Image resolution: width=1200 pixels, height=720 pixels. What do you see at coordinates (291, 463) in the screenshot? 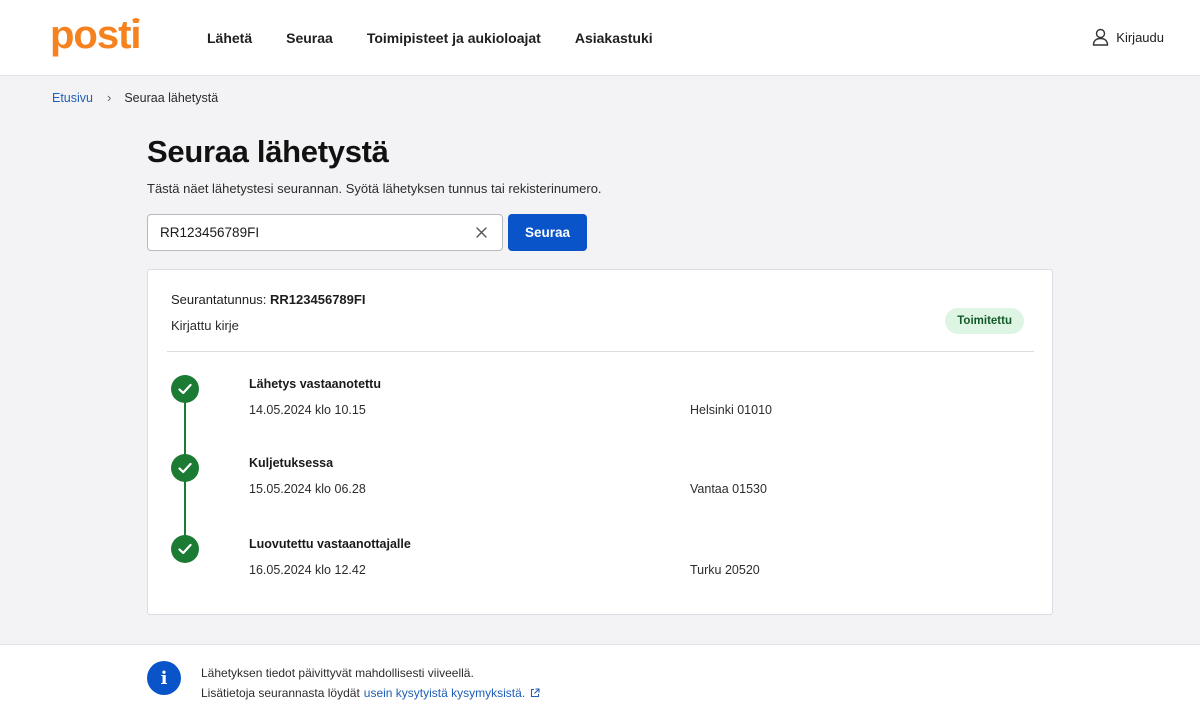
I see `event-title: Kuljetuksessa` at bounding box center [291, 463].